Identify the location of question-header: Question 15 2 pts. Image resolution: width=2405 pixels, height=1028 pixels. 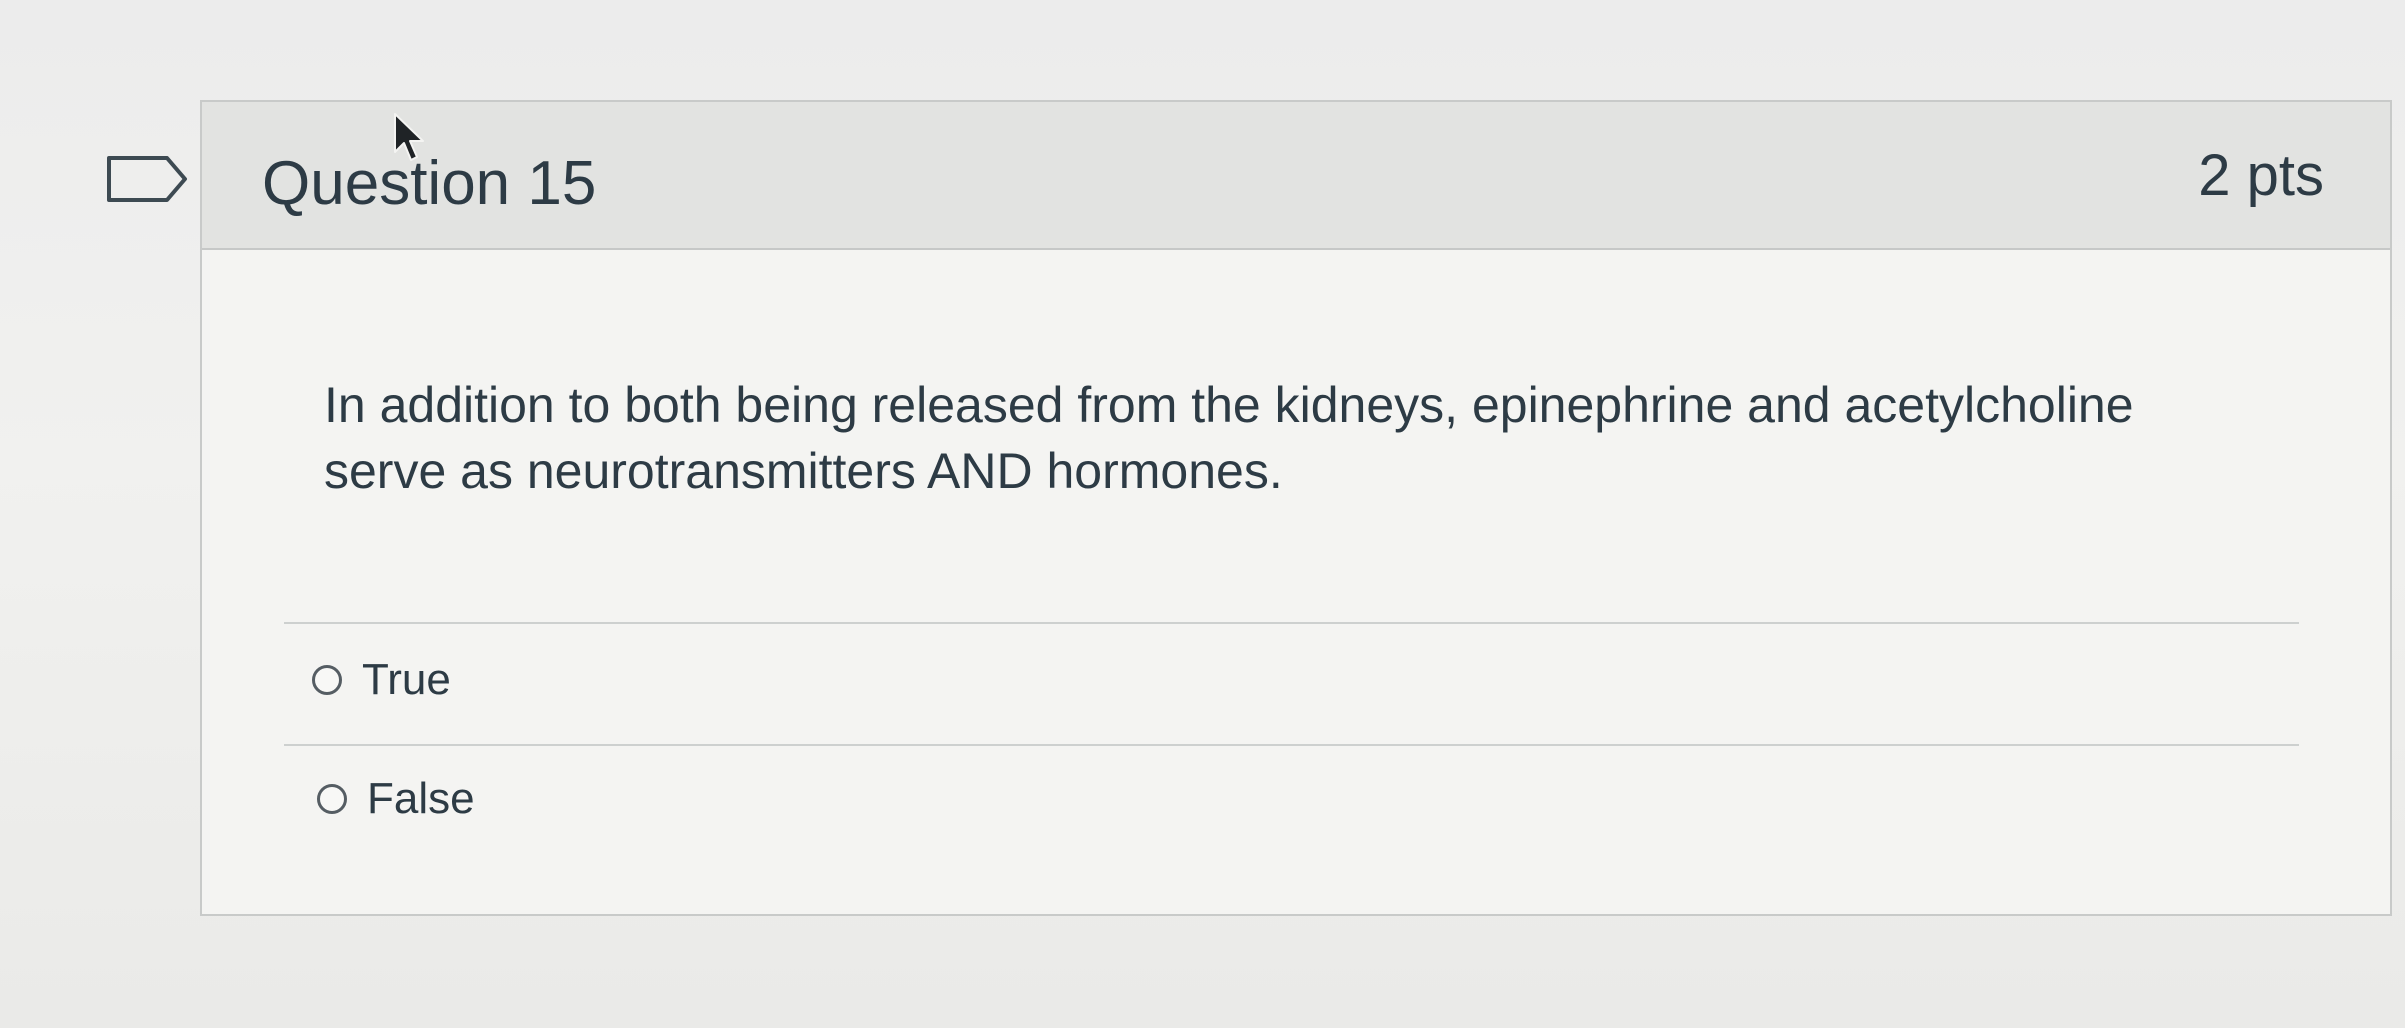
(1296, 176).